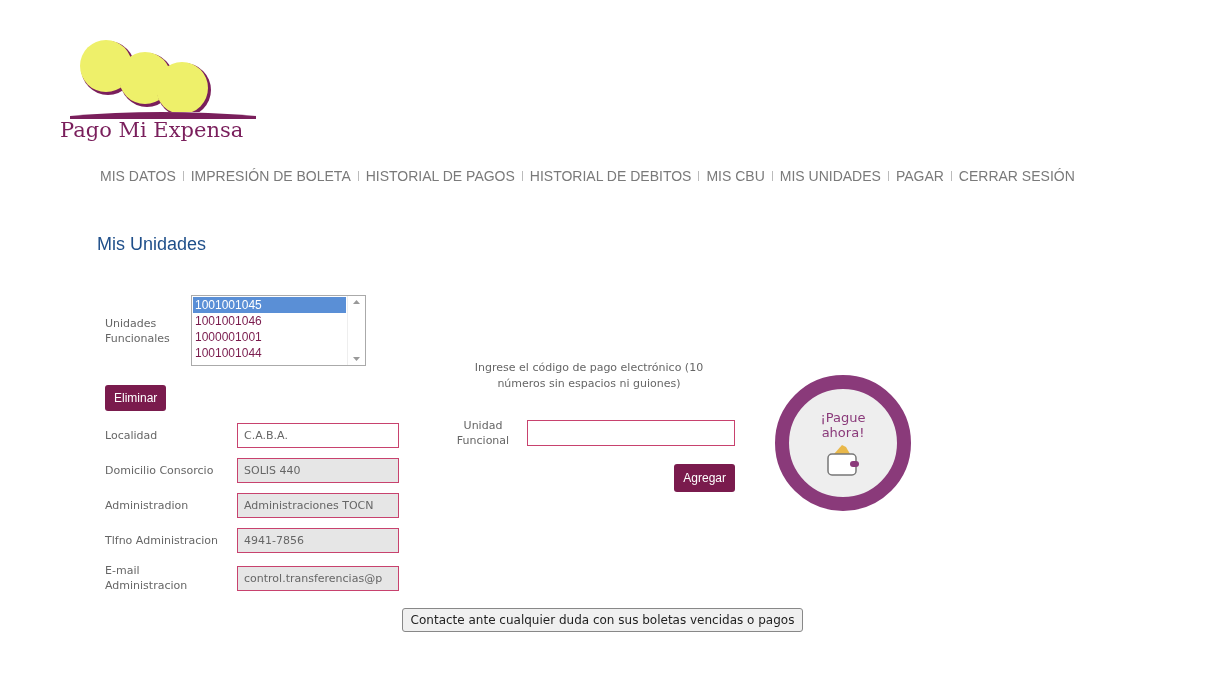 The image size is (1206, 700). What do you see at coordinates (919, 176) in the screenshot?
I see `nav-link: PAGAR` at bounding box center [919, 176].